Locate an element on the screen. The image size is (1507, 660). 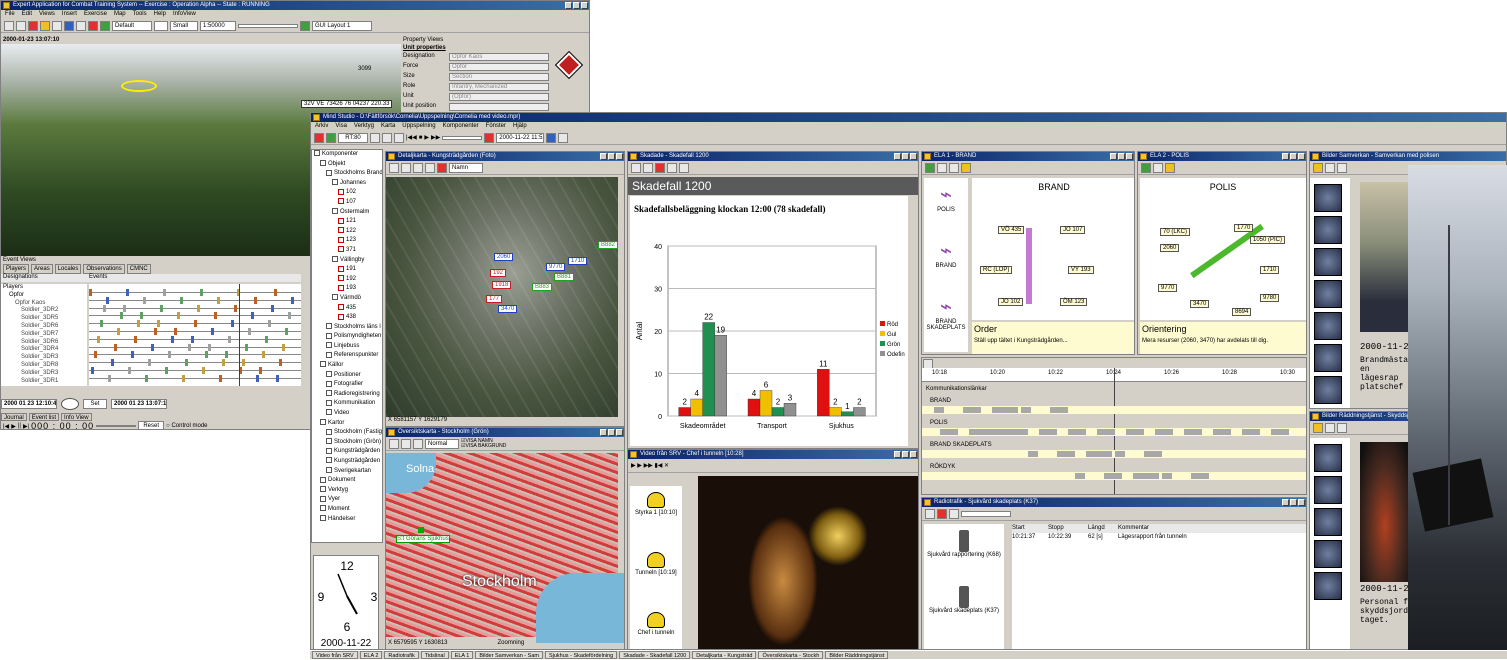
ela-unit: 2060 is located at coordinates (1170, 248).